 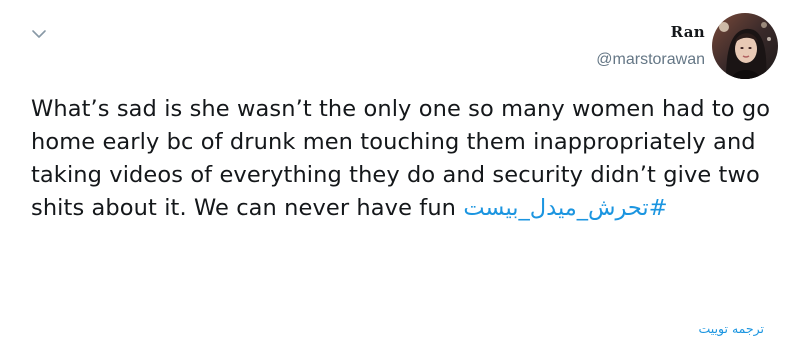 I want to click on tweet-author-info: Ran @marstorawan, so click(x=650, y=46).